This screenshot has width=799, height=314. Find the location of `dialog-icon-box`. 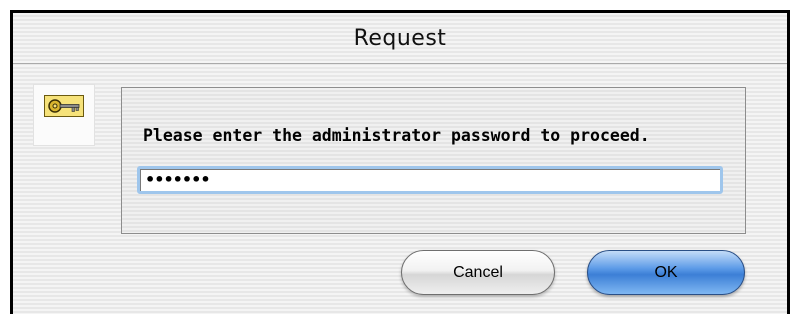

dialog-icon-box is located at coordinates (64, 115).